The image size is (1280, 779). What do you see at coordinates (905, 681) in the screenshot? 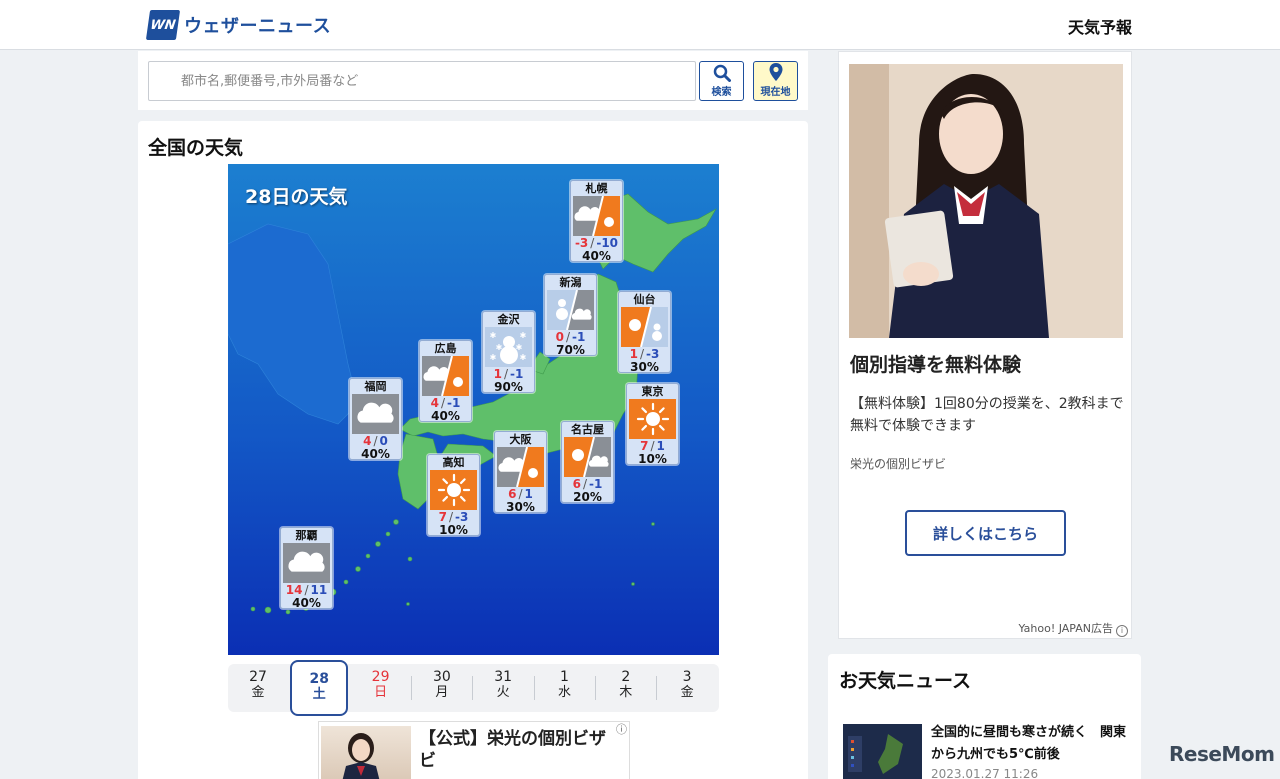
I see `news-section-title: お天気ニュース` at bounding box center [905, 681].